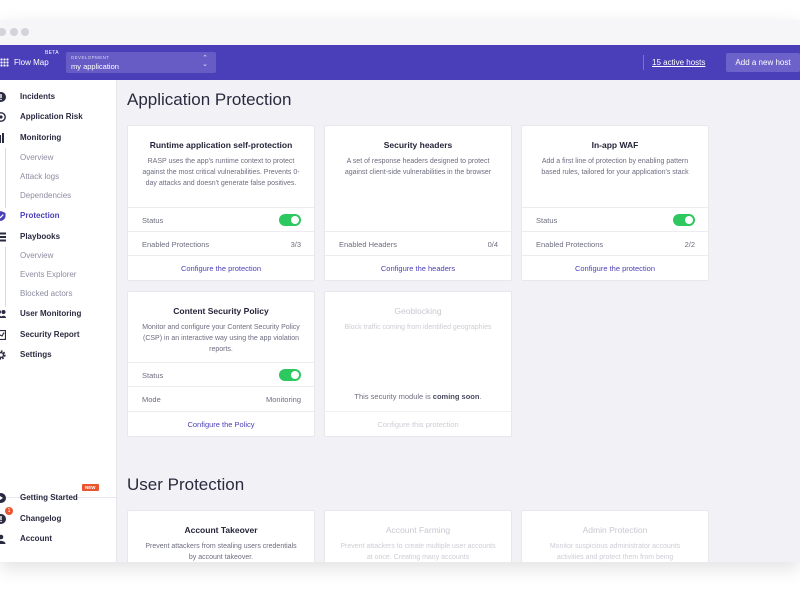 The width and height of the screenshot is (800, 600). Describe the element at coordinates (3, 117) in the screenshot. I see `risk-target-icon` at that location.